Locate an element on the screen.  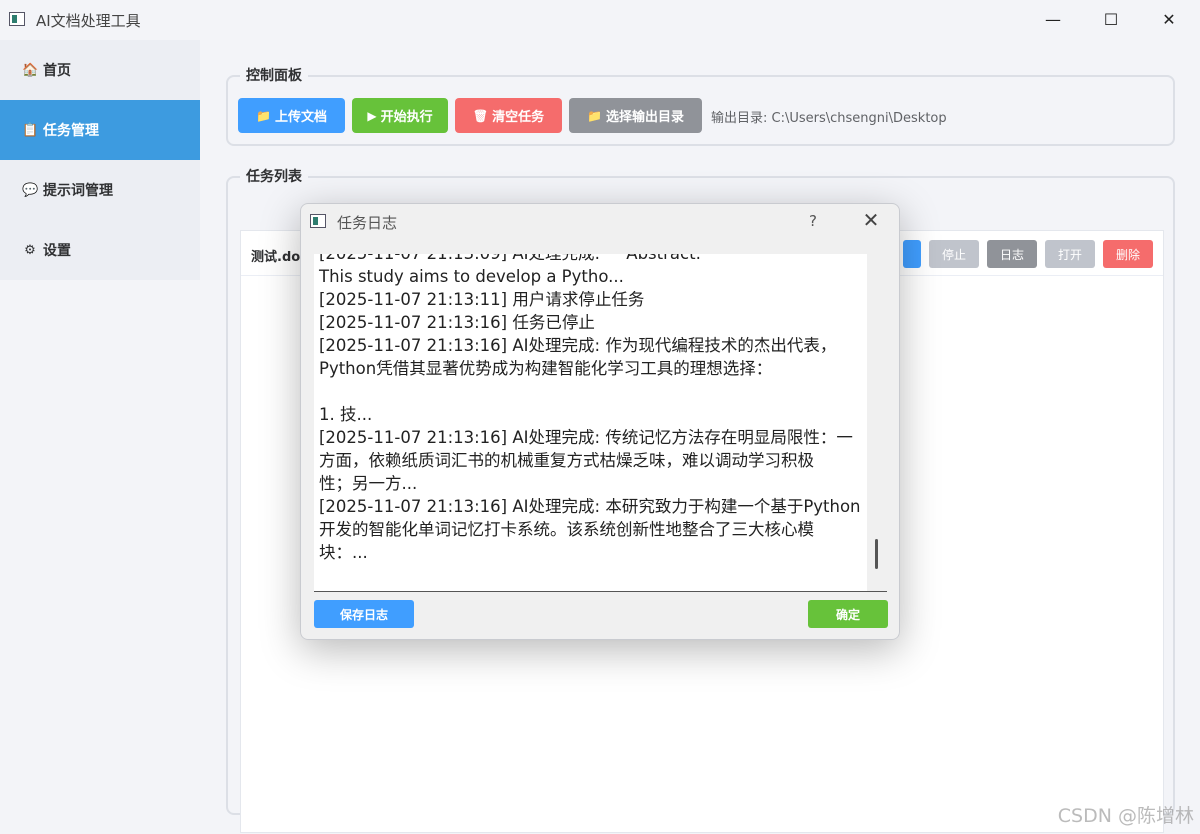
sidebar-item-prompt-management: 💬 提示词管理 is located at coordinates (100, 190).